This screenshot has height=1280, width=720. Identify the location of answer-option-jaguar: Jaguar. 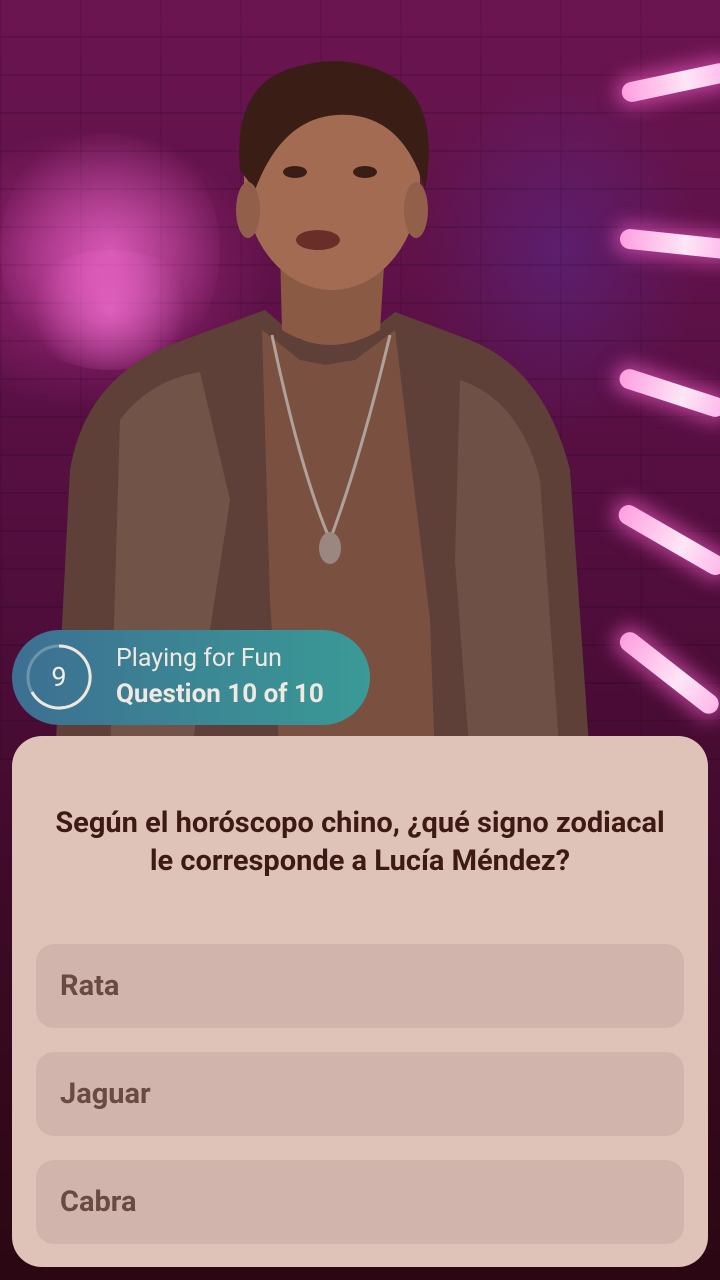
(360, 1094).